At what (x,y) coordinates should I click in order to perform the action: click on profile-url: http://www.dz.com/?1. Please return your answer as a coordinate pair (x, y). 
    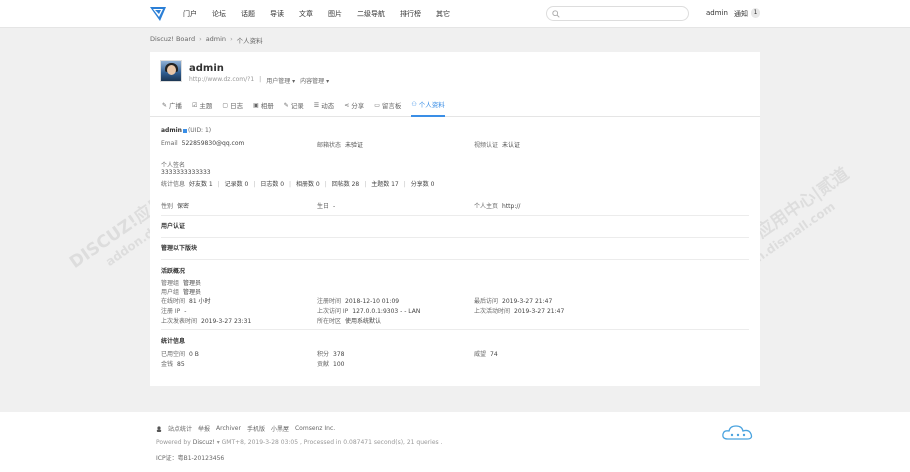
    Looking at the image, I should click on (221, 80).